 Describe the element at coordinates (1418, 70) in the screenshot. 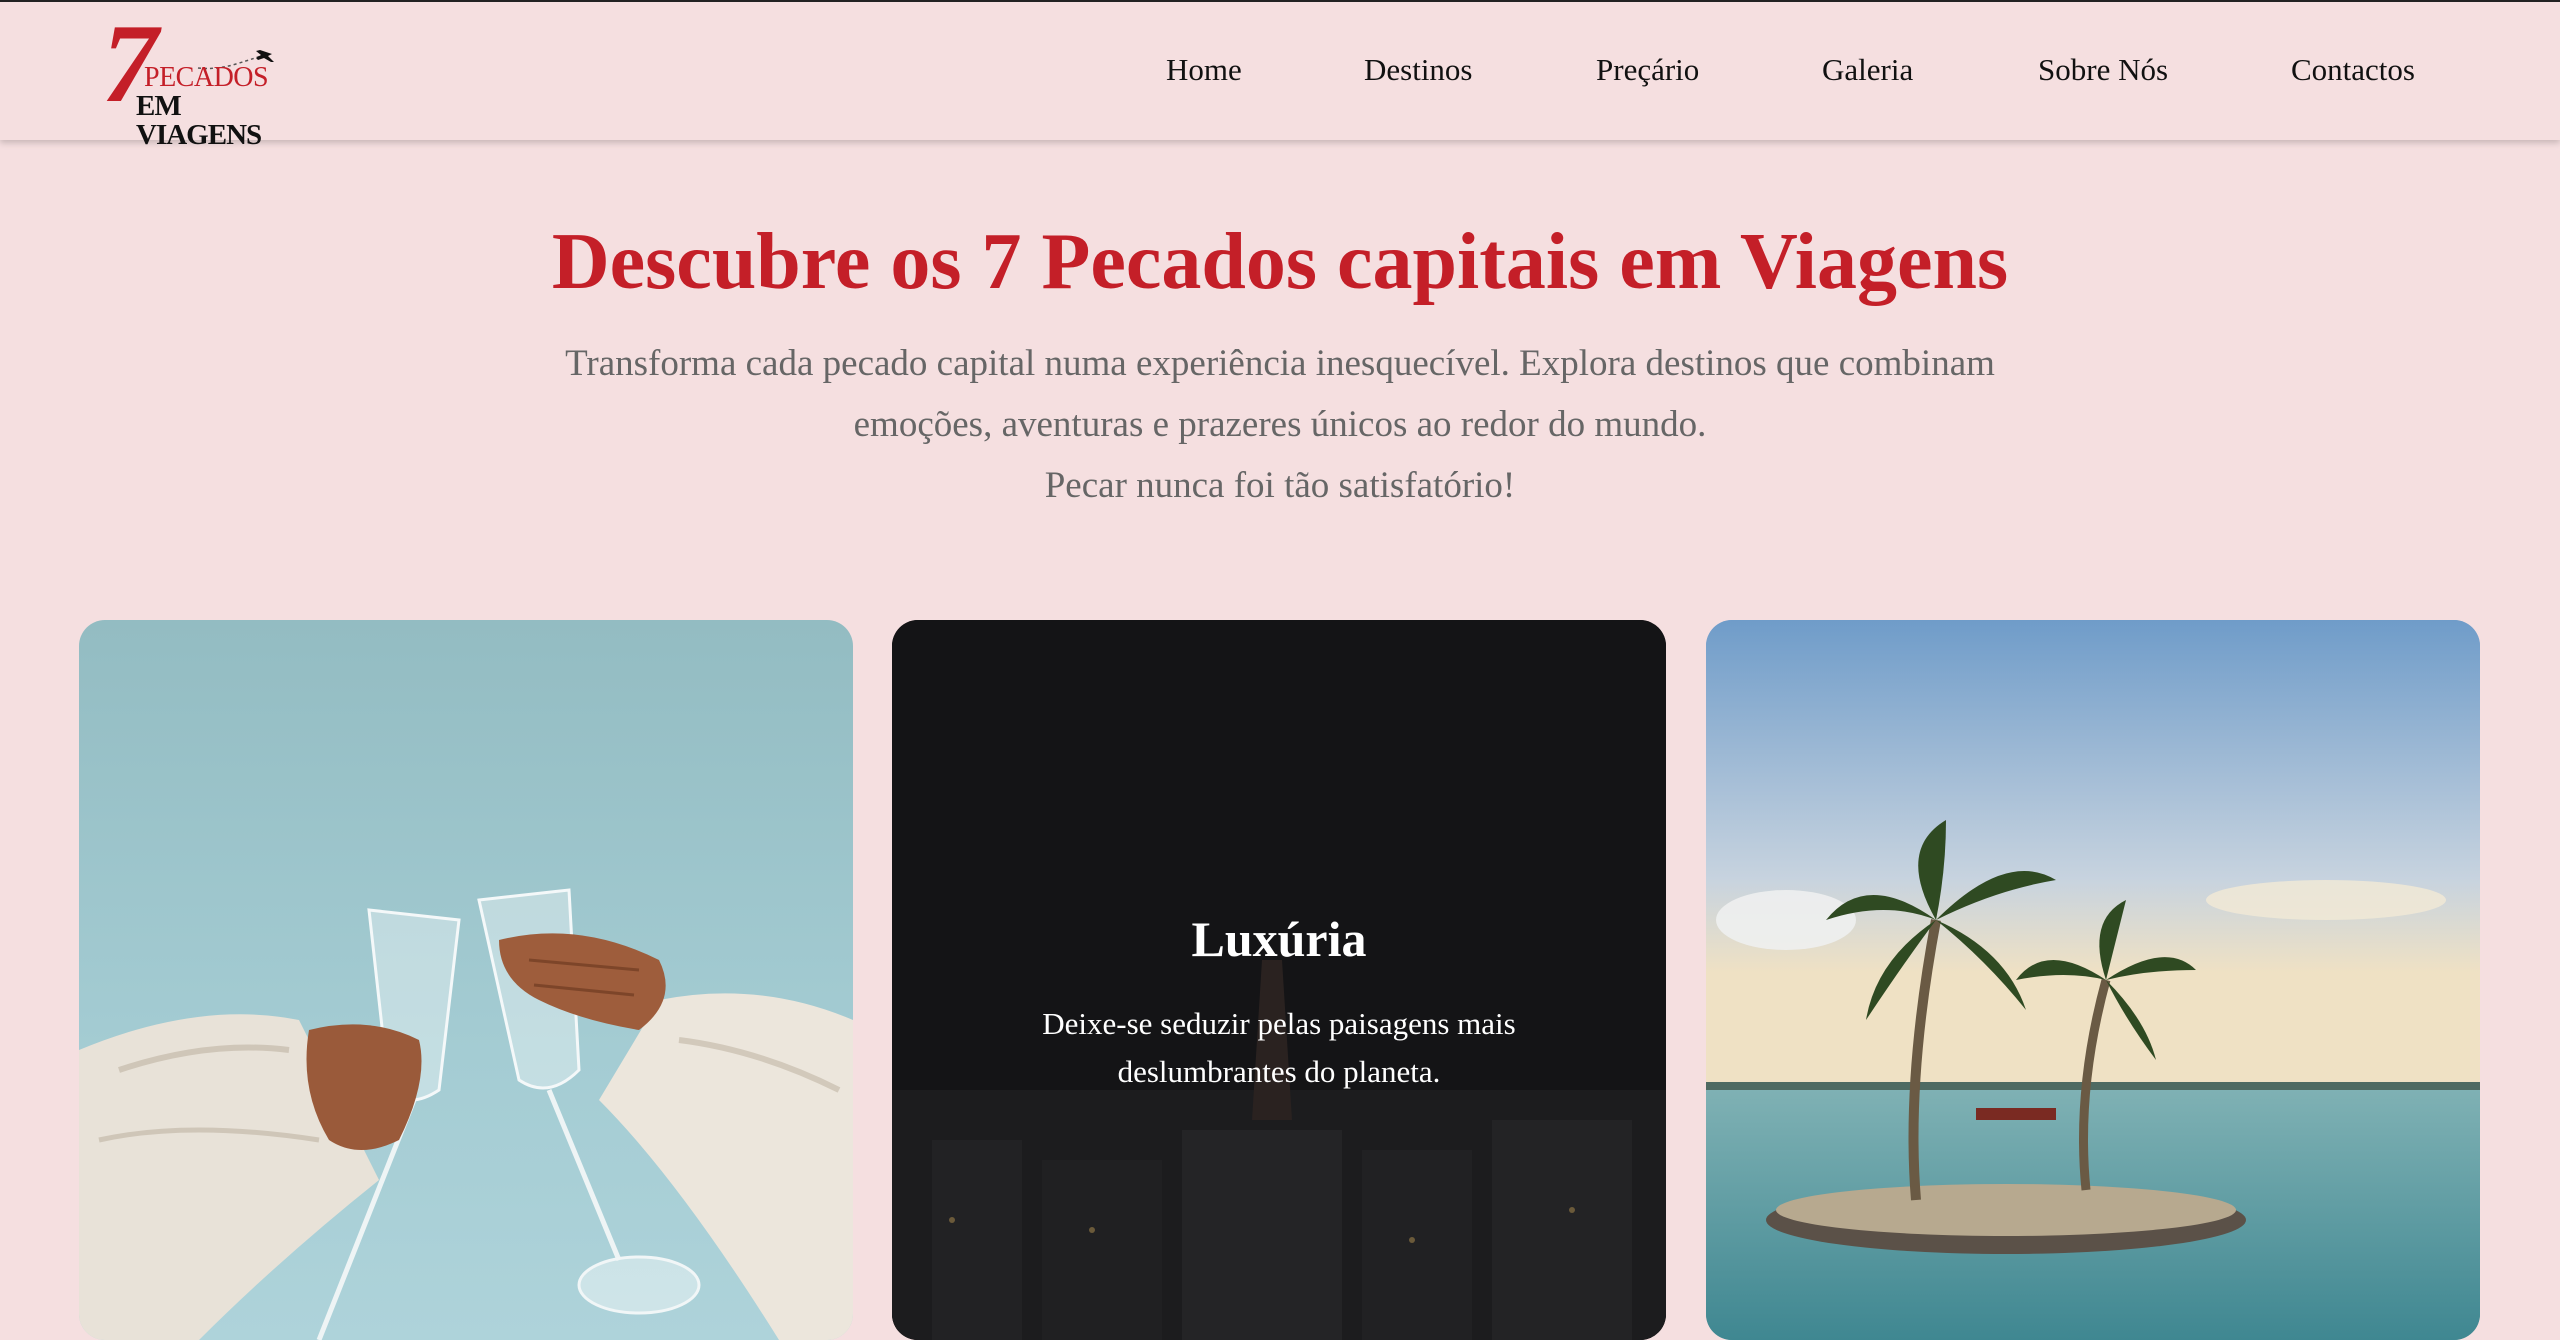

I see `nav-destinos: Destinos` at that location.